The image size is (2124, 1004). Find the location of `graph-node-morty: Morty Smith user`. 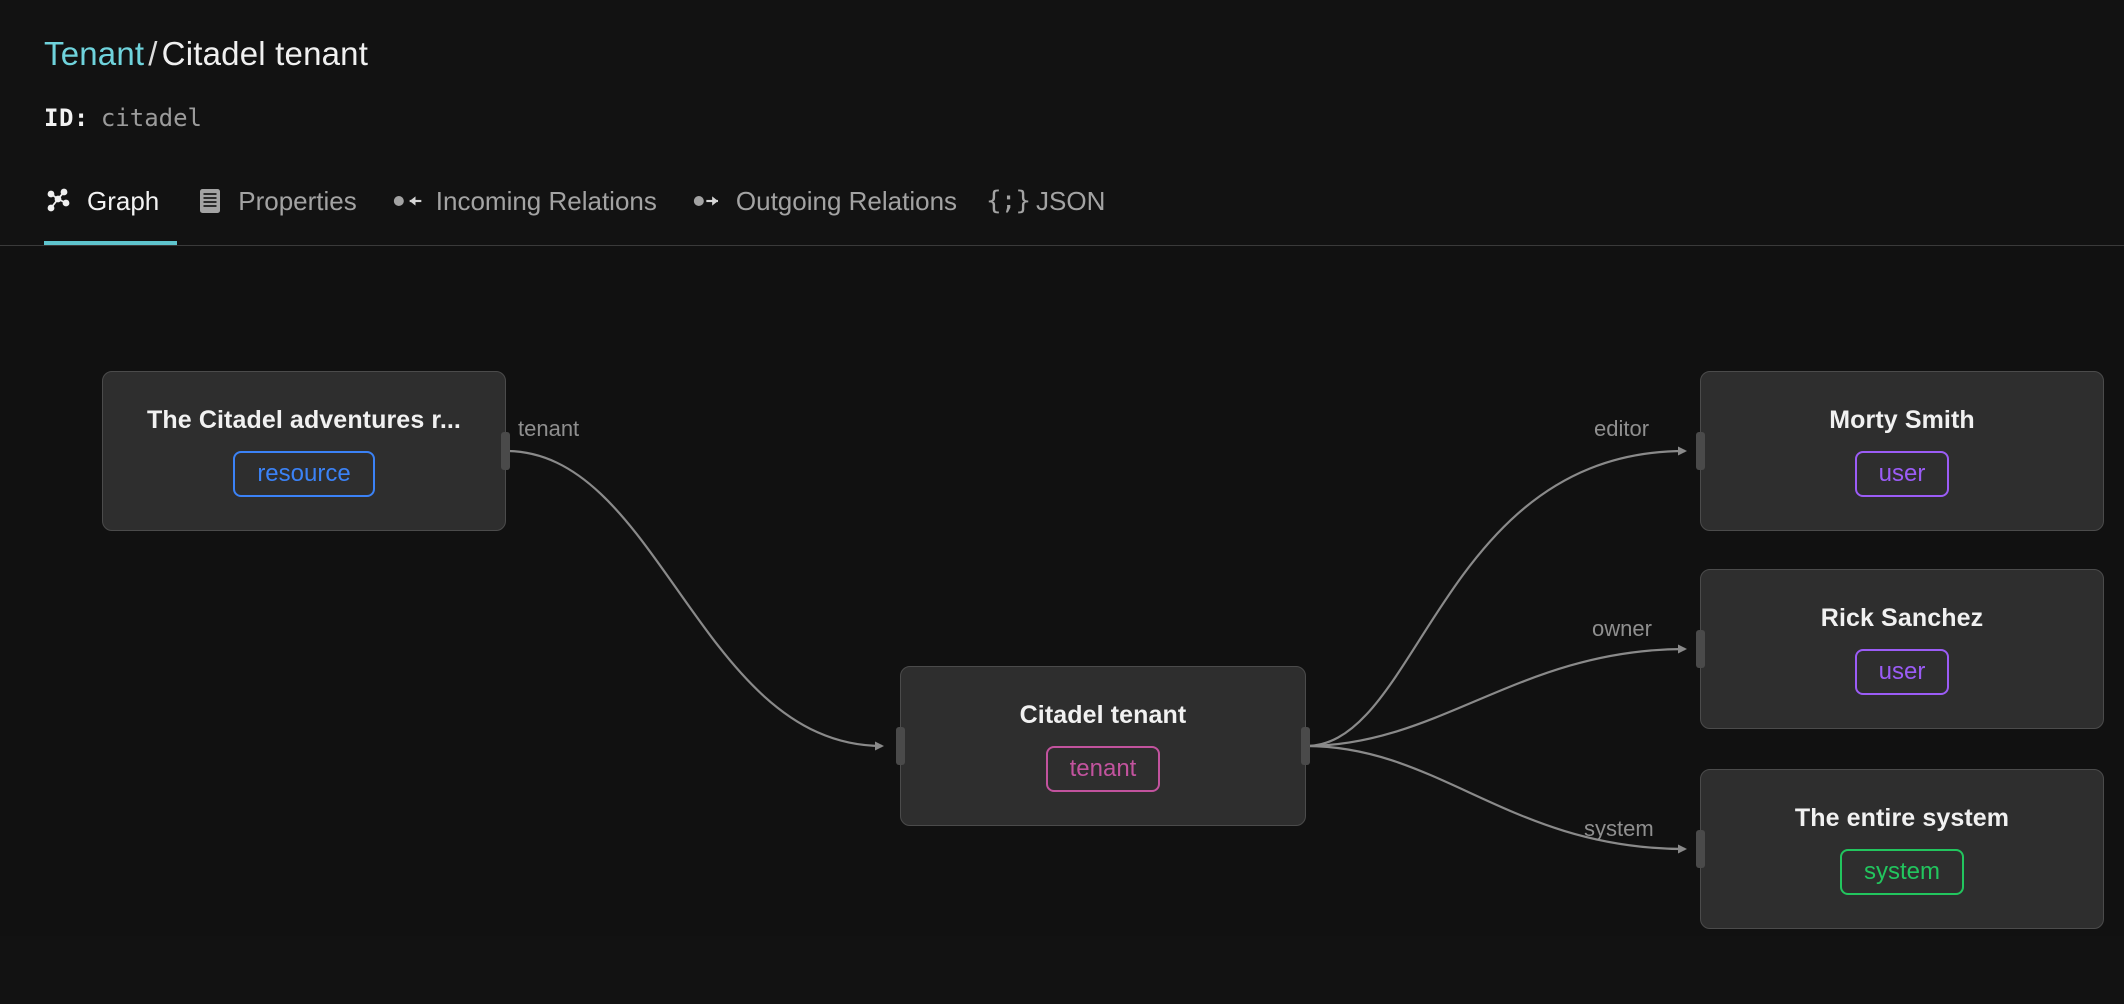

graph-node-morty: Morty Smith user is located at coordinates (1900, 451).